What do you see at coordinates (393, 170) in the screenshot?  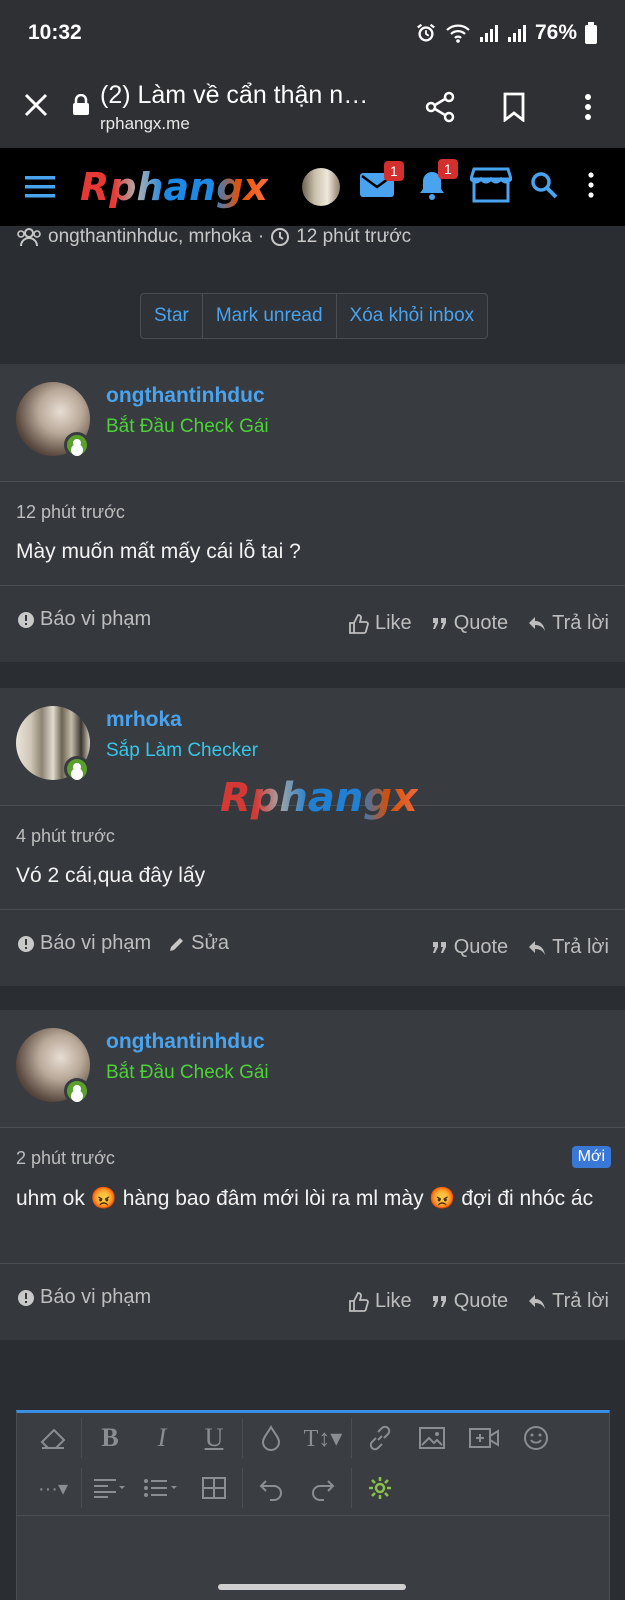 I see `inbox-badge: 1` at bounding box center [393, 170].